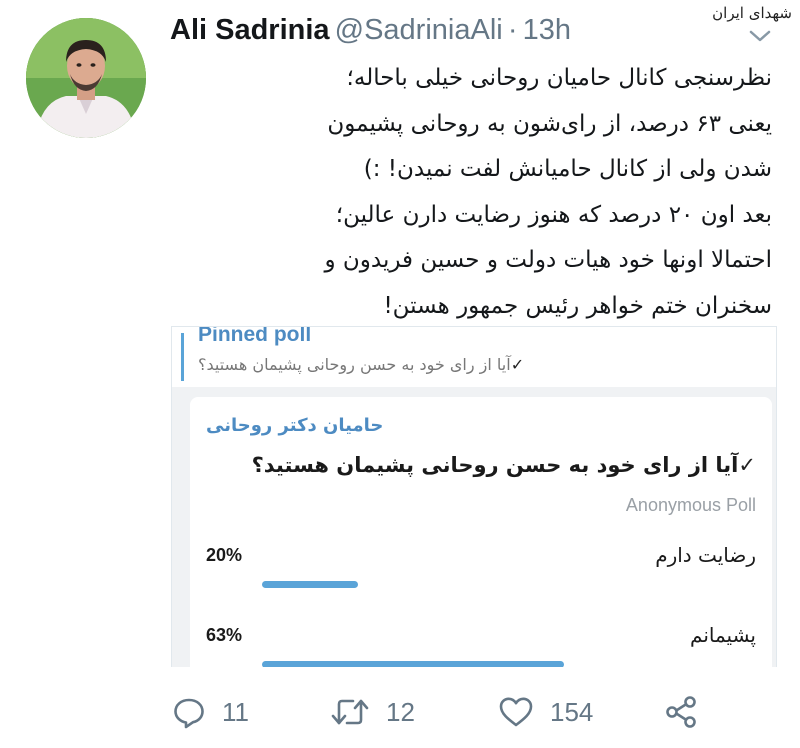 This screenshot has height=748, width=800. Describe the element at coordinates (516, 712) in the screenshot. I see `heart-icon` at that location.